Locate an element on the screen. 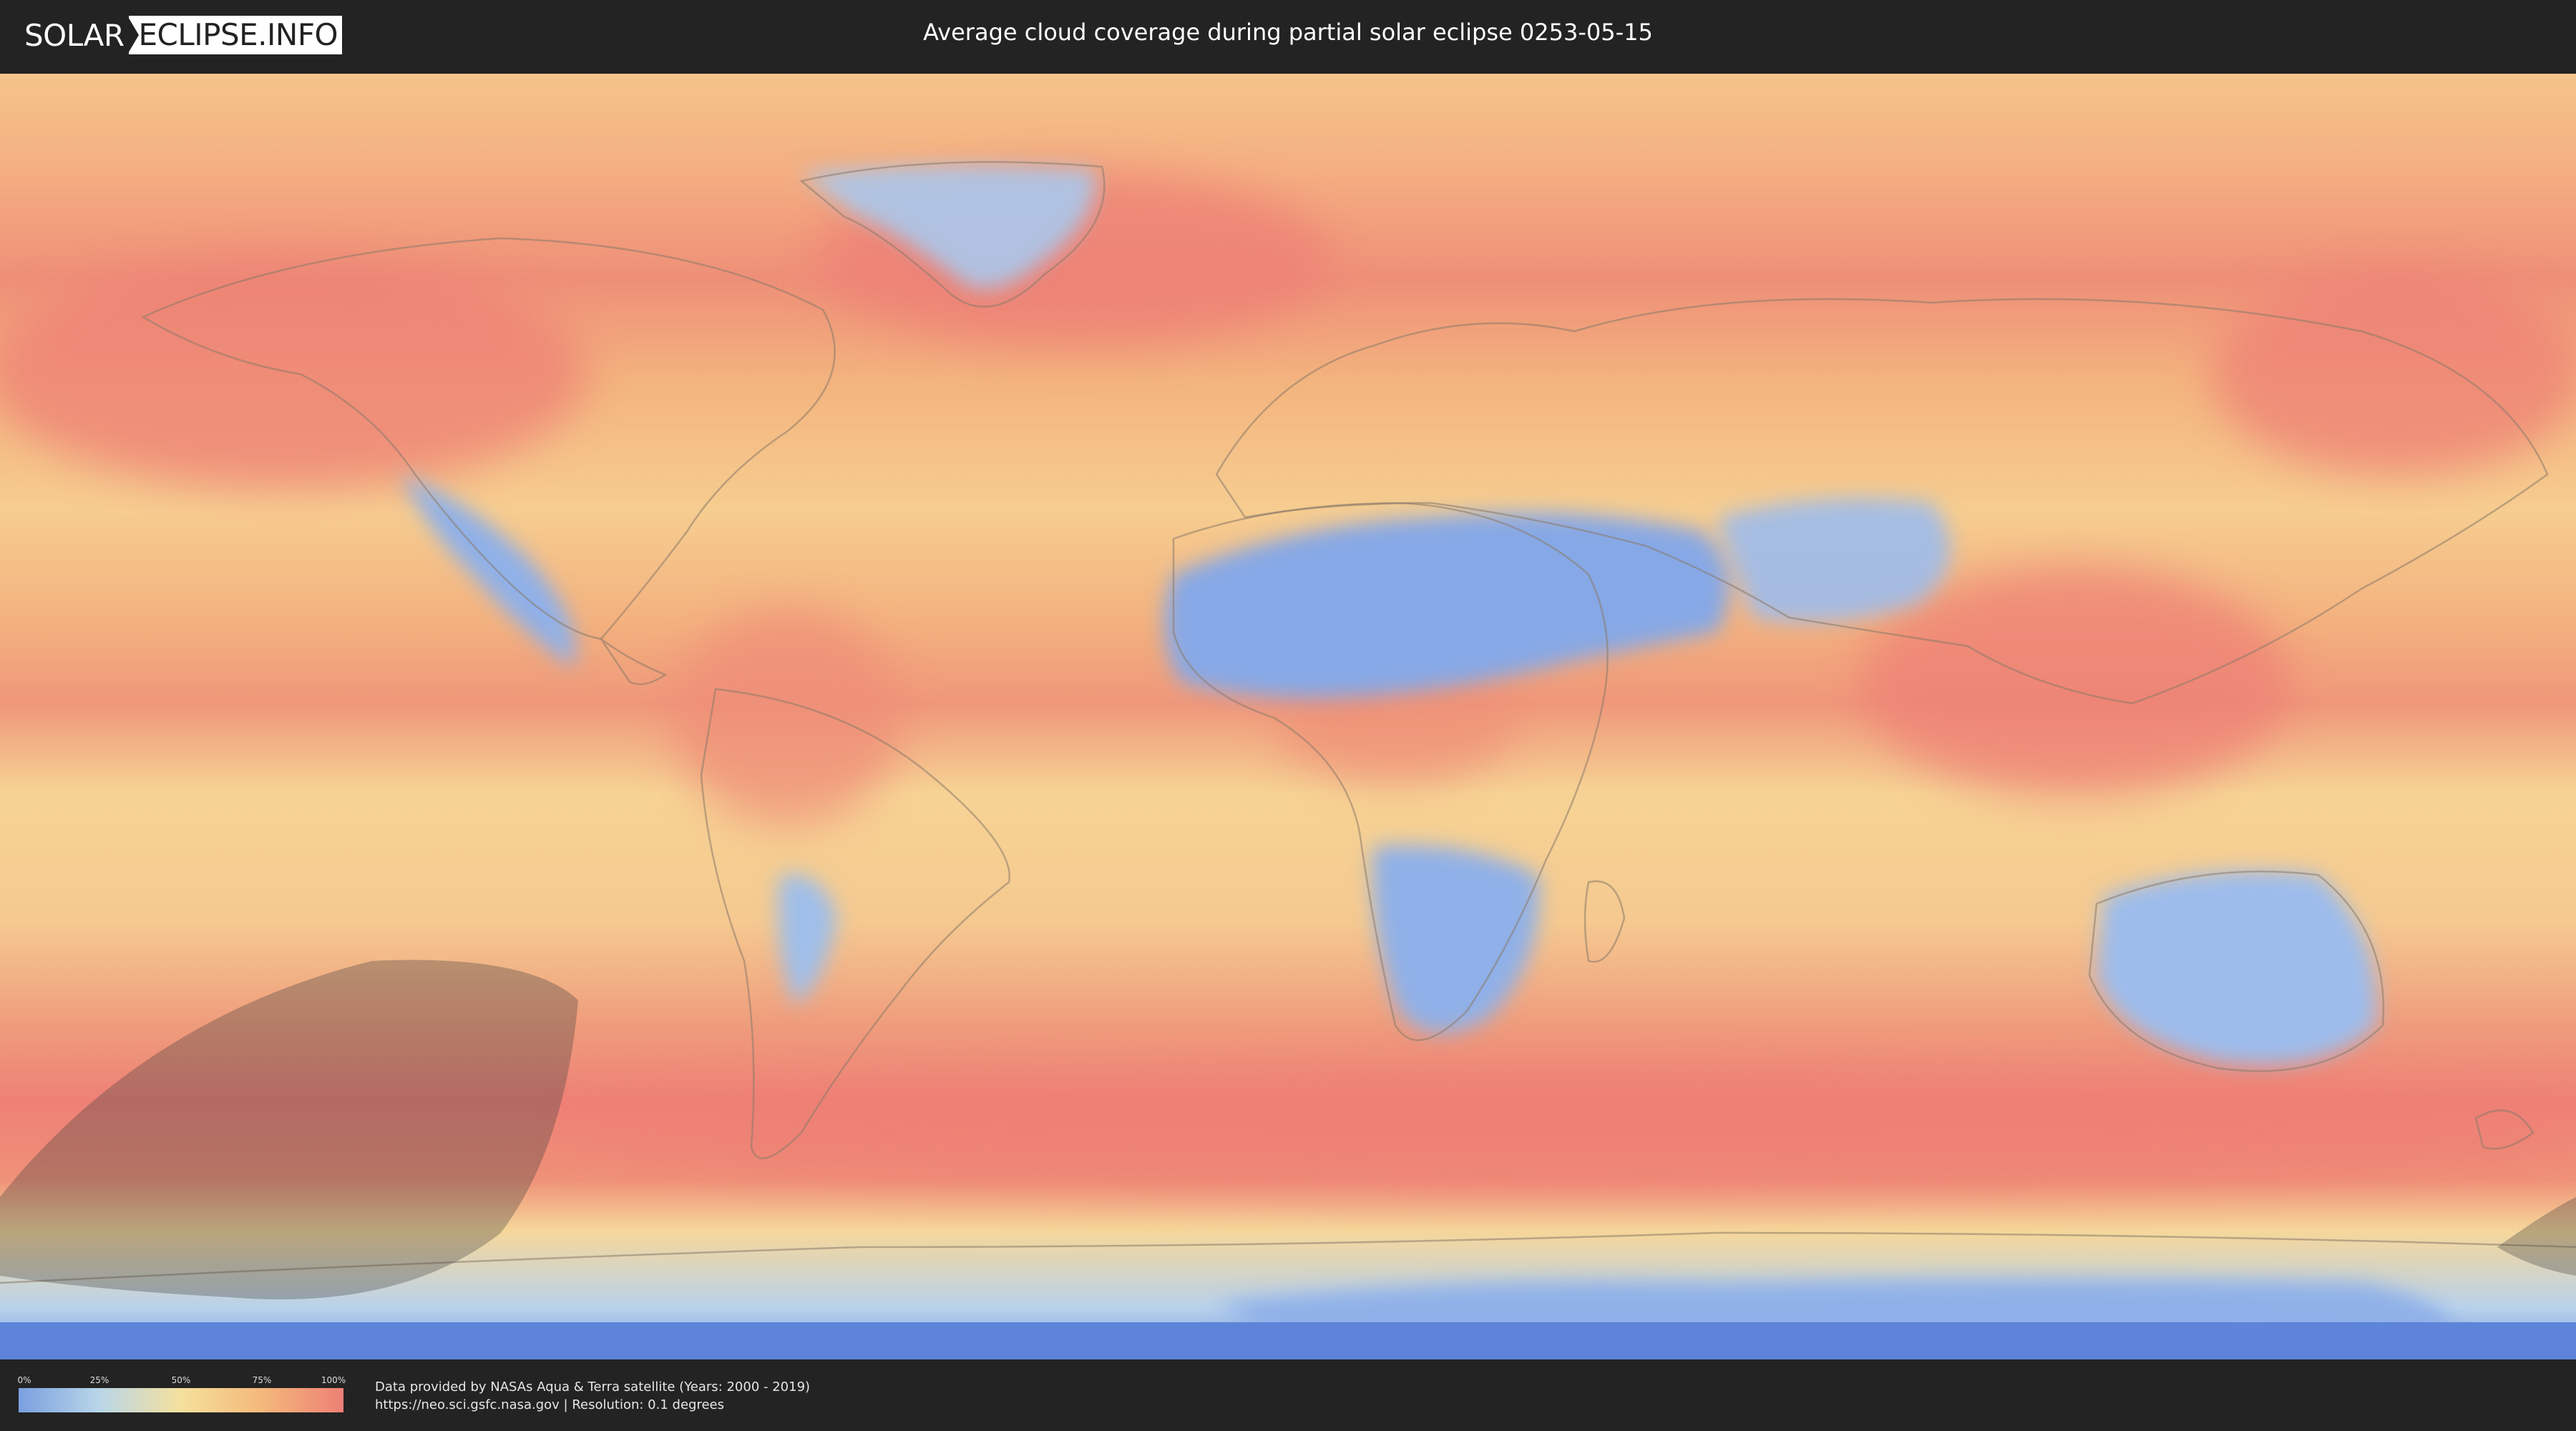 This screenshot has width=2576, height=1431. cloud-coverage-legend: 0% 25% 50% 75% 100% is located at coordinates (181, 1395).